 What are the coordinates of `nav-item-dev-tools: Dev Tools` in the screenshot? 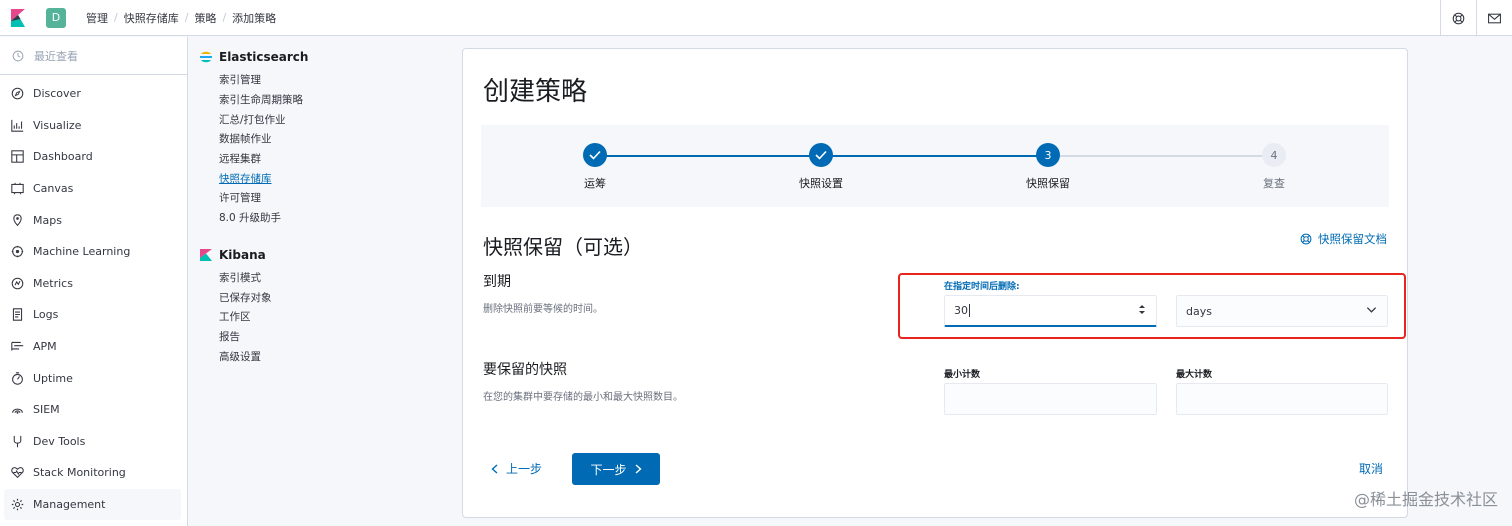 It's located at (93, 442).